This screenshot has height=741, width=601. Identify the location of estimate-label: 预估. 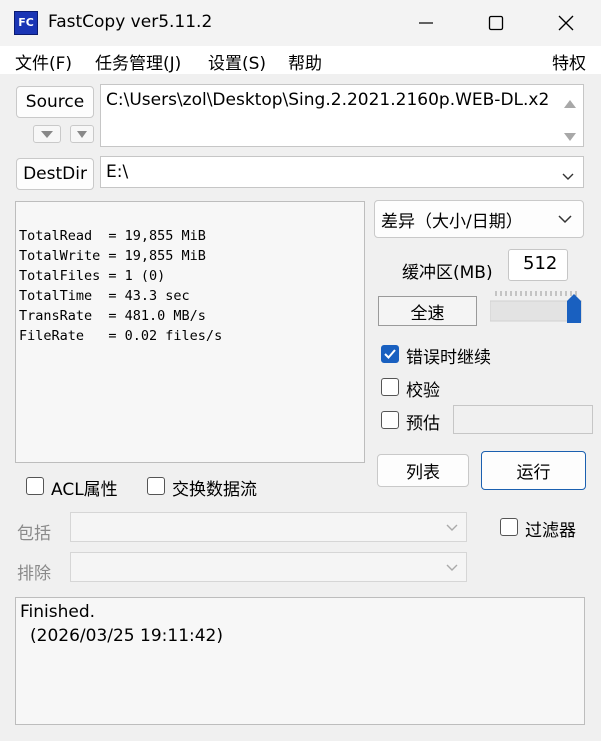
(423, 424).